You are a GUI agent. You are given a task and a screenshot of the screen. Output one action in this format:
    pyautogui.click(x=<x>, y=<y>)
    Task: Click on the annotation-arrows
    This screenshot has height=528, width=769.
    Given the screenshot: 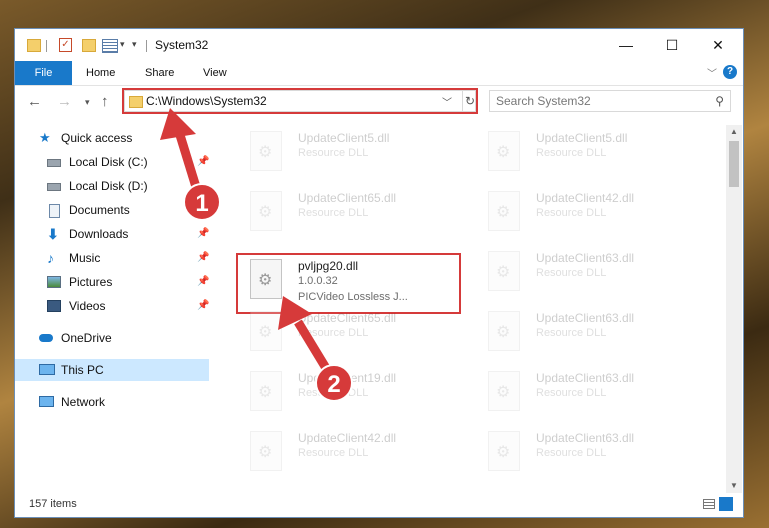 What is the action you would take?
    pyautogui.click(x=248, y=244)
    